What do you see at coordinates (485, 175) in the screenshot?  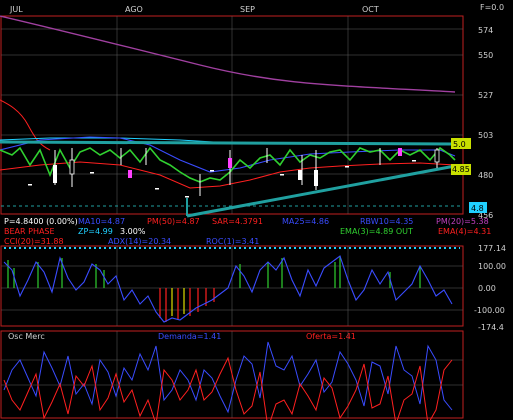 I see `price-axis-label: 480` at bounding box center [485, 175].